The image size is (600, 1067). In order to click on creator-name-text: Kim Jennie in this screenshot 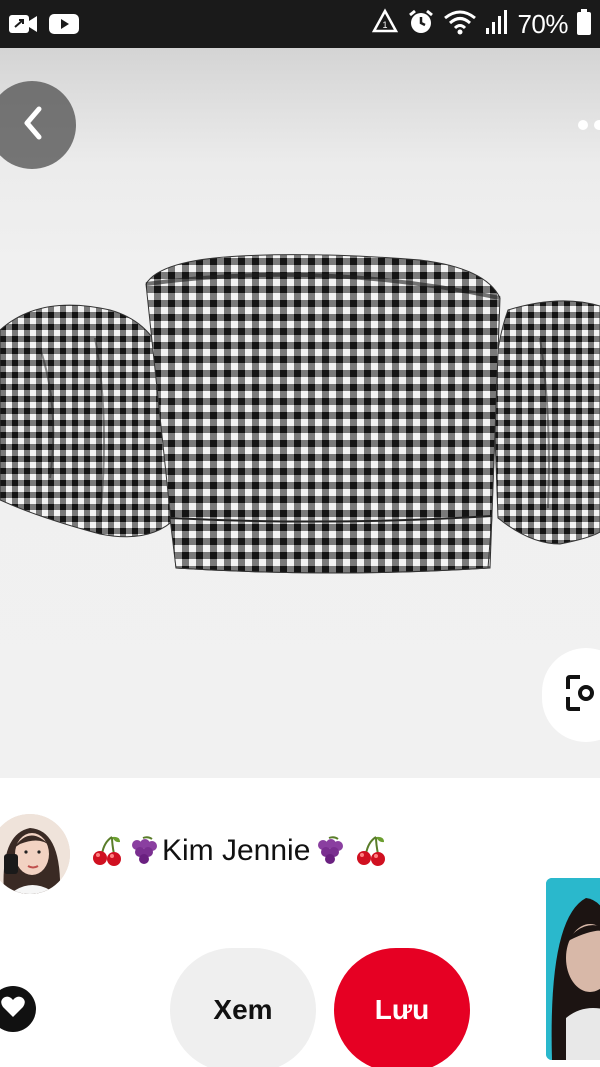, I will do `click(236, 850)`.